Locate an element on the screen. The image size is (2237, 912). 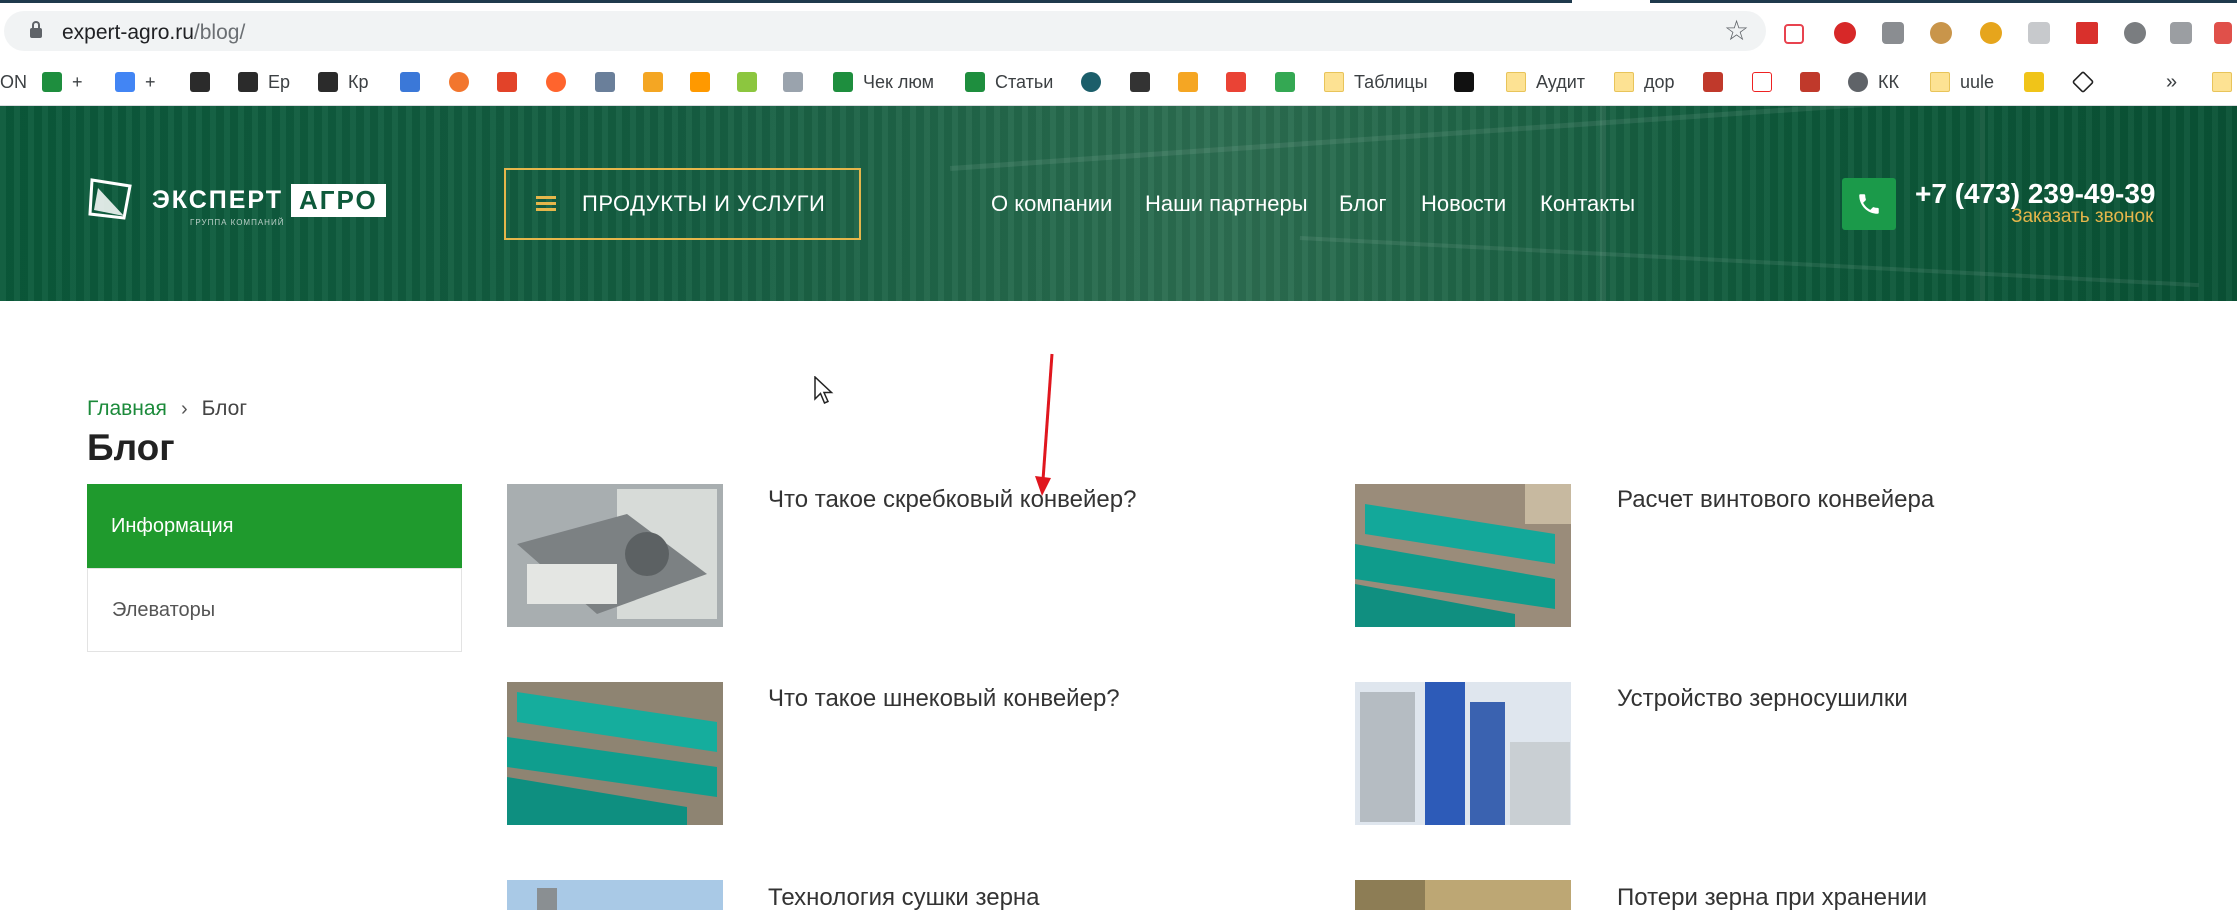
grafana-icon is located at coordinates (459, 82).